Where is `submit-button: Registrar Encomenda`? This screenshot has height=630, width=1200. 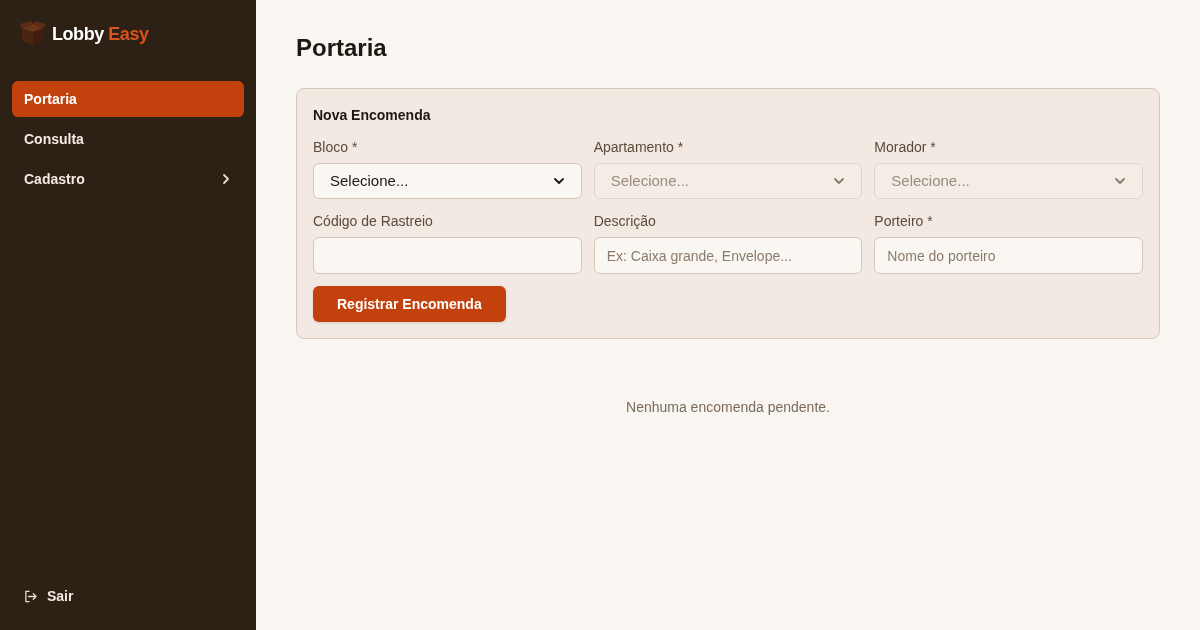 submit-button: Registrar Encomenda is located at coordinates (409, 304).